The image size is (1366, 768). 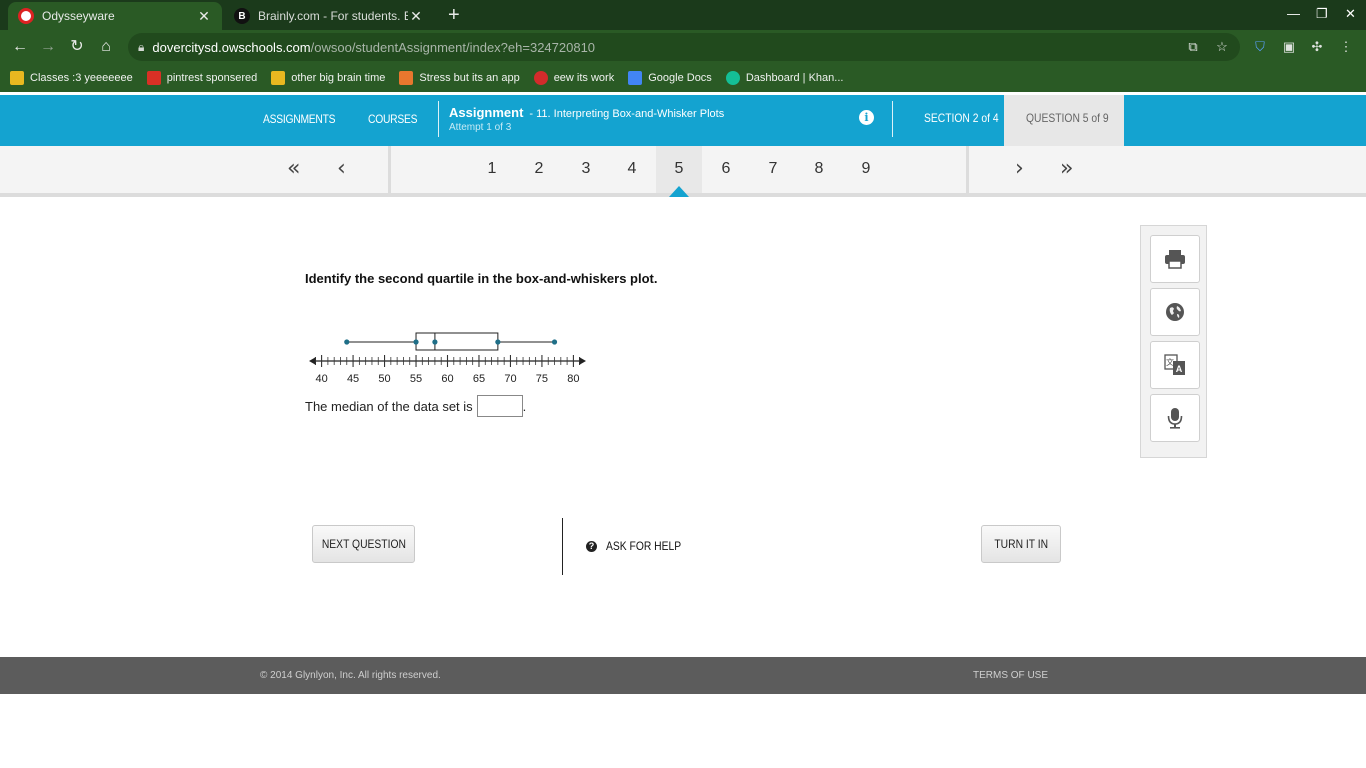 What do you see at coordinates (1021, 544) in the screenshot?
I see `turn-it-in-button: TURN IT IN` at bounding box center [1021, 544].